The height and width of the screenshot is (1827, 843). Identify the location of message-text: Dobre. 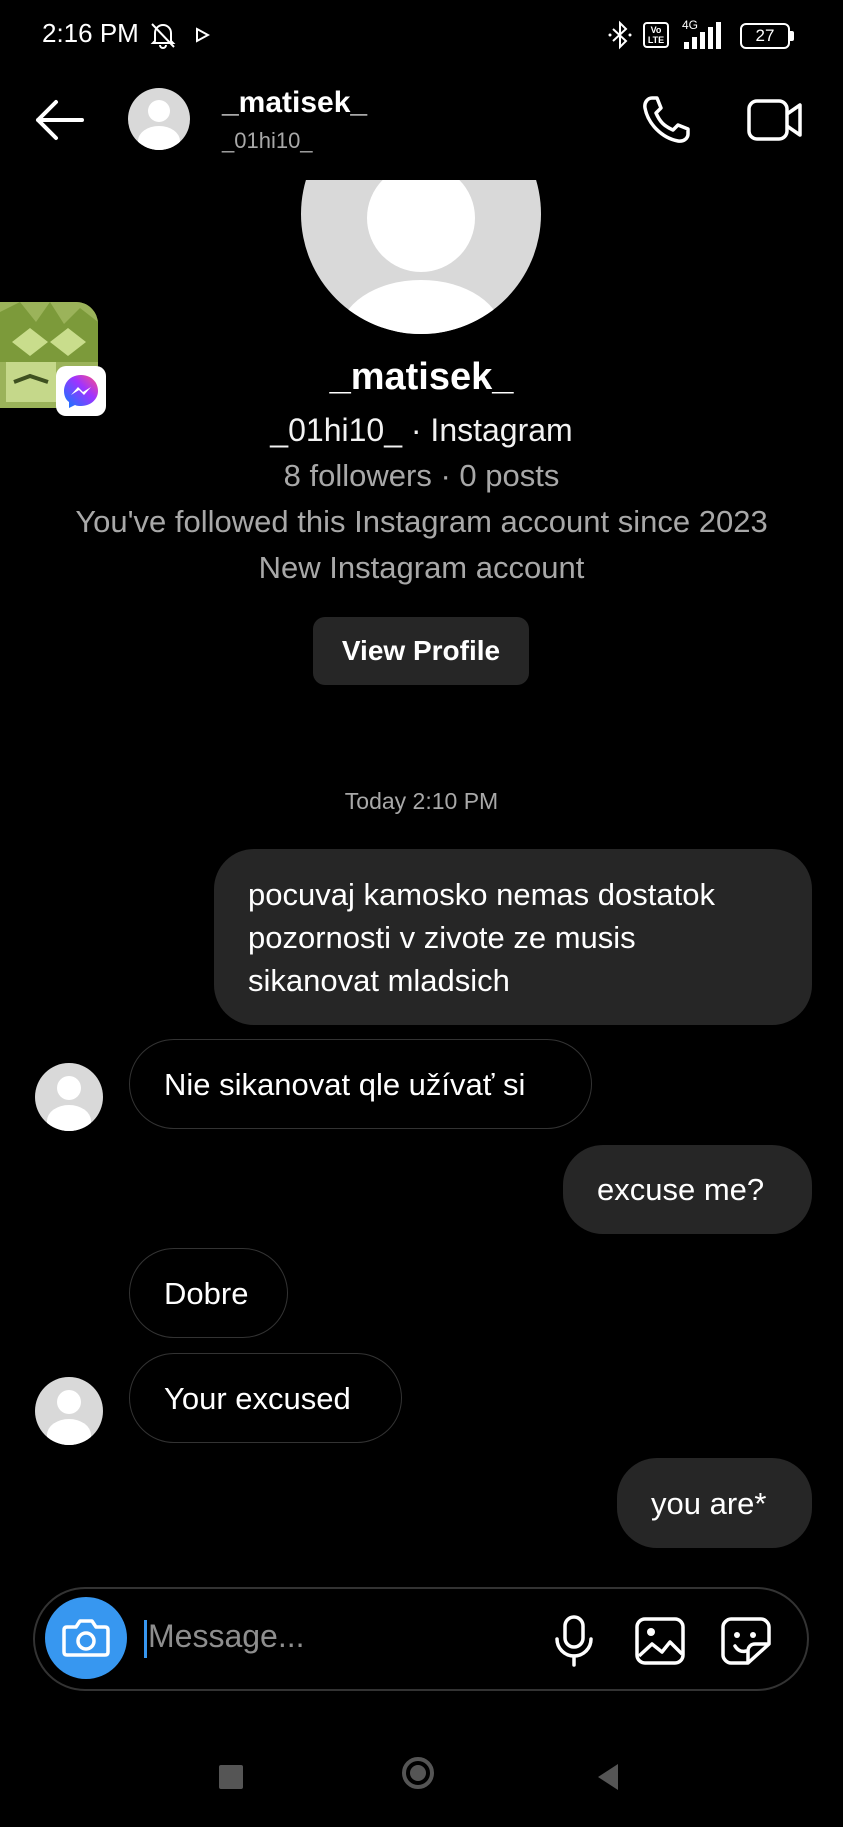
(206, 1293).